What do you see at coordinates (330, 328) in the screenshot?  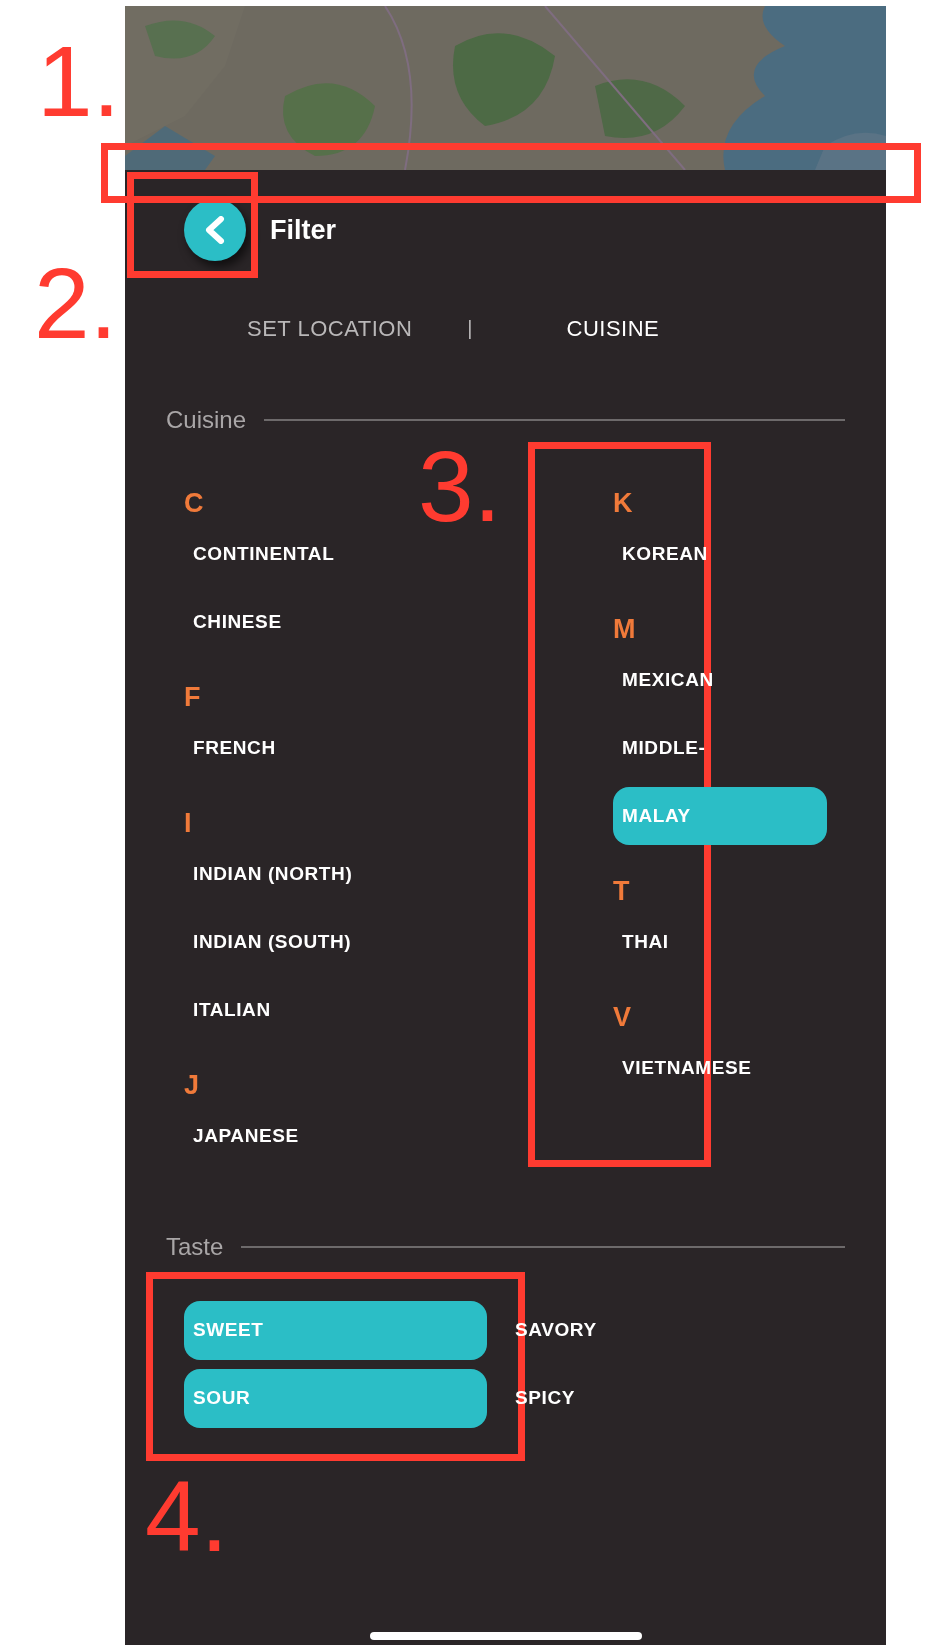 I see `tab: SET LOCATION` at bounding box center [330, 328].